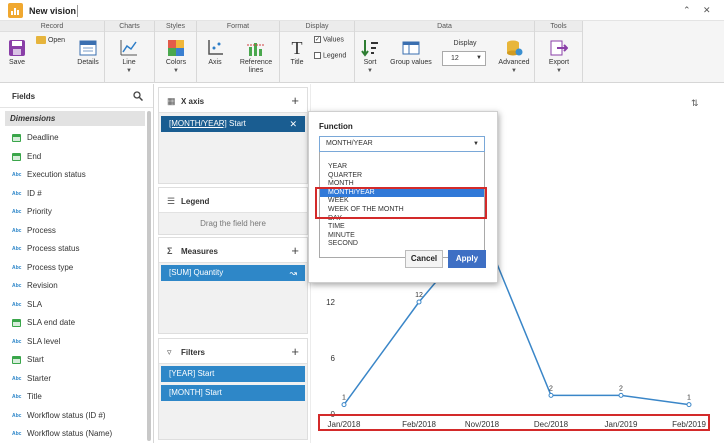 The height and width of the screenshot is (443, 724). What do you see at coordinates (402, 243) in the screenshot?
I see `function-option: SECOND` at bounding box center [402, 243].